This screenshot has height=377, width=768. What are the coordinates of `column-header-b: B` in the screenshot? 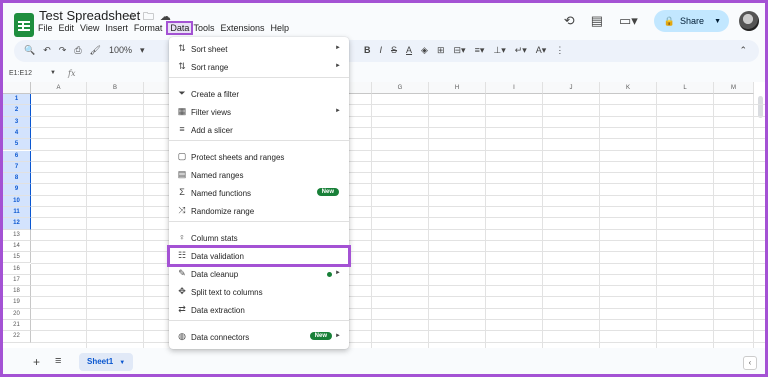 It's located at (115, 88).